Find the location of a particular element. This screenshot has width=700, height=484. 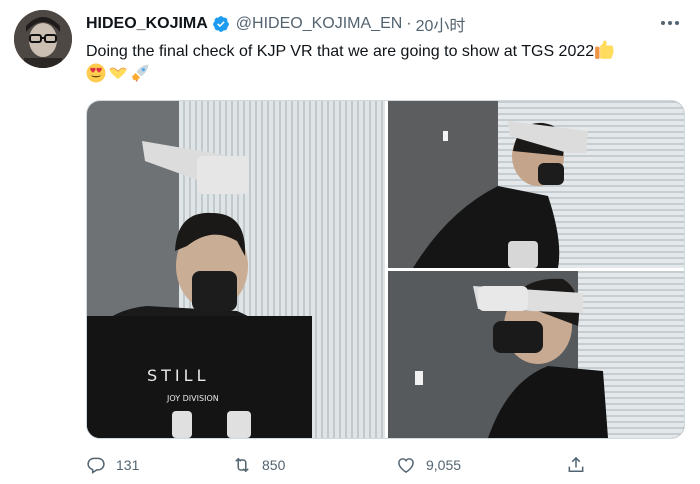

shirt-text-still: STILL is located at coordinates (178, 375).